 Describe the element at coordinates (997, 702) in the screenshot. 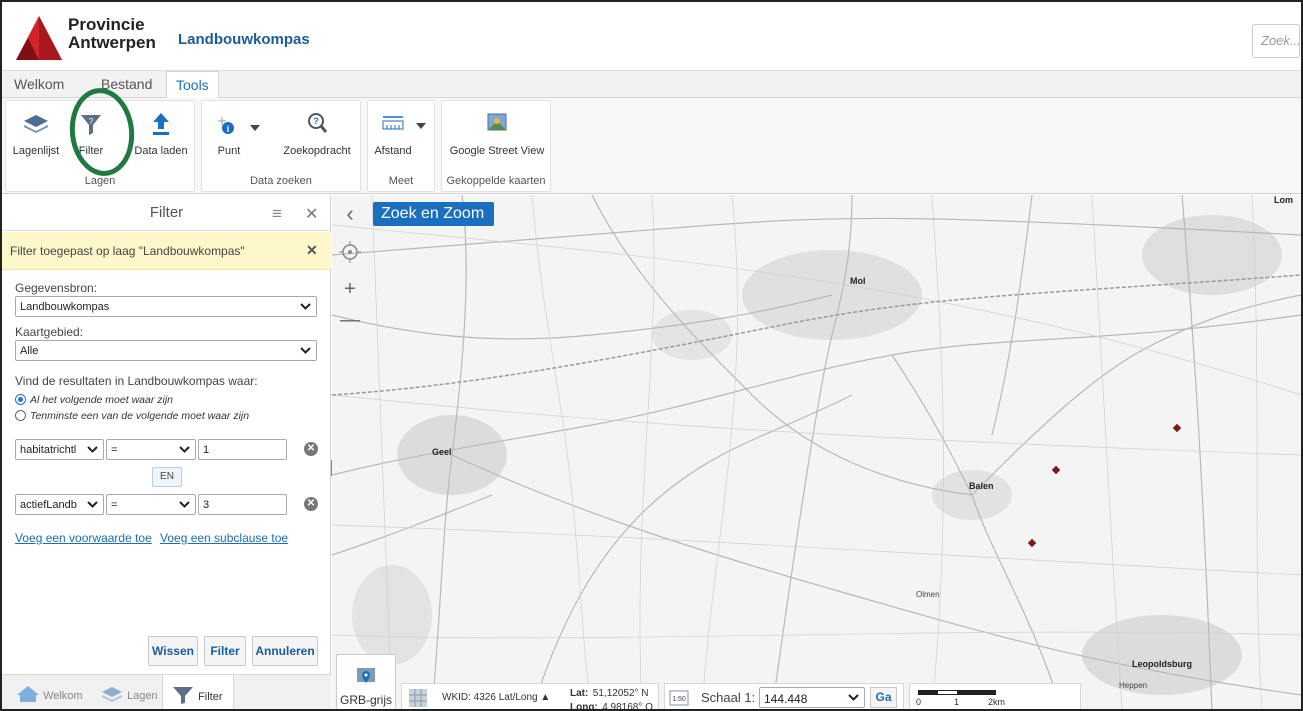

I see `scalebar-label: 2km` at that location.